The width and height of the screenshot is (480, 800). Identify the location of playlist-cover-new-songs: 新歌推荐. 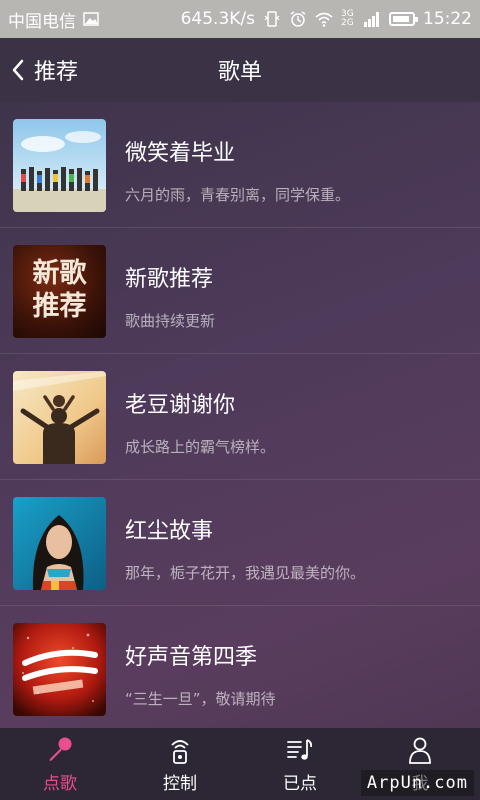
(59, 291).